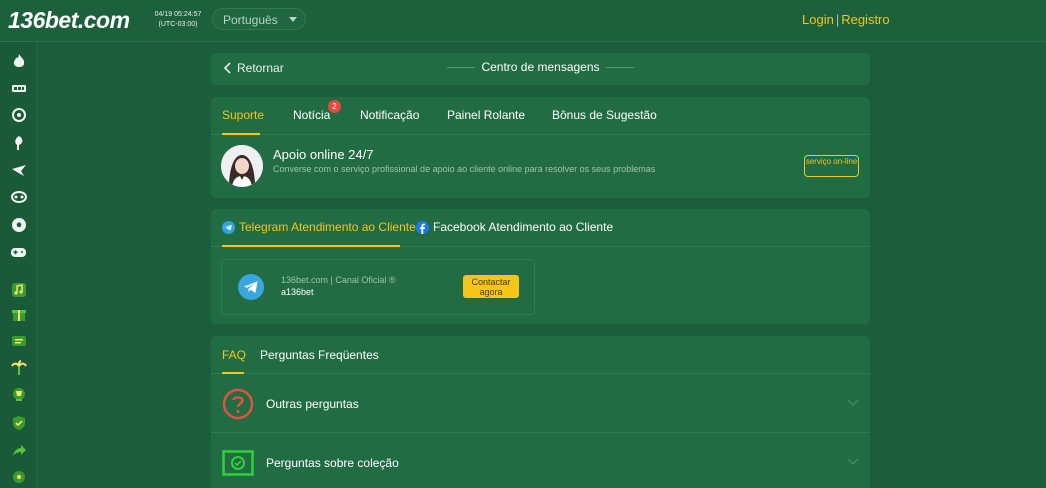  Describe the element at coordinates (461, 68) in the screenshot. I see `title-divider-left` at that location.